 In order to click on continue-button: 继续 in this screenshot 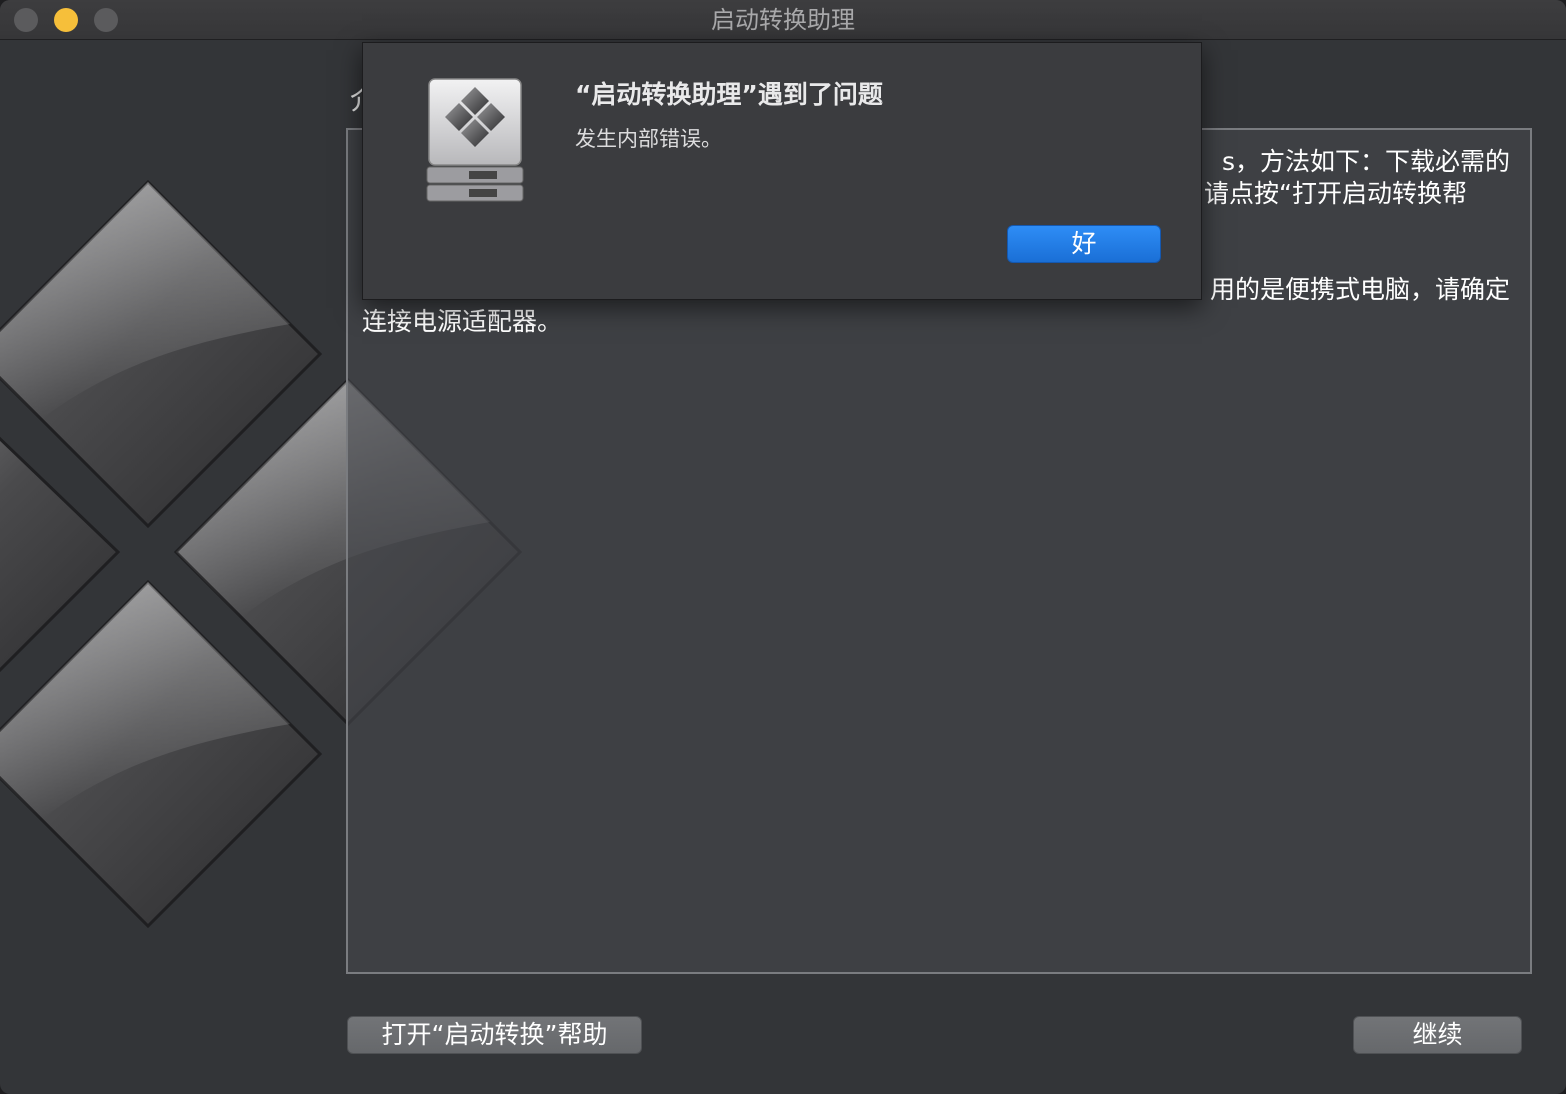, I will do `click(1437, 1035)`.